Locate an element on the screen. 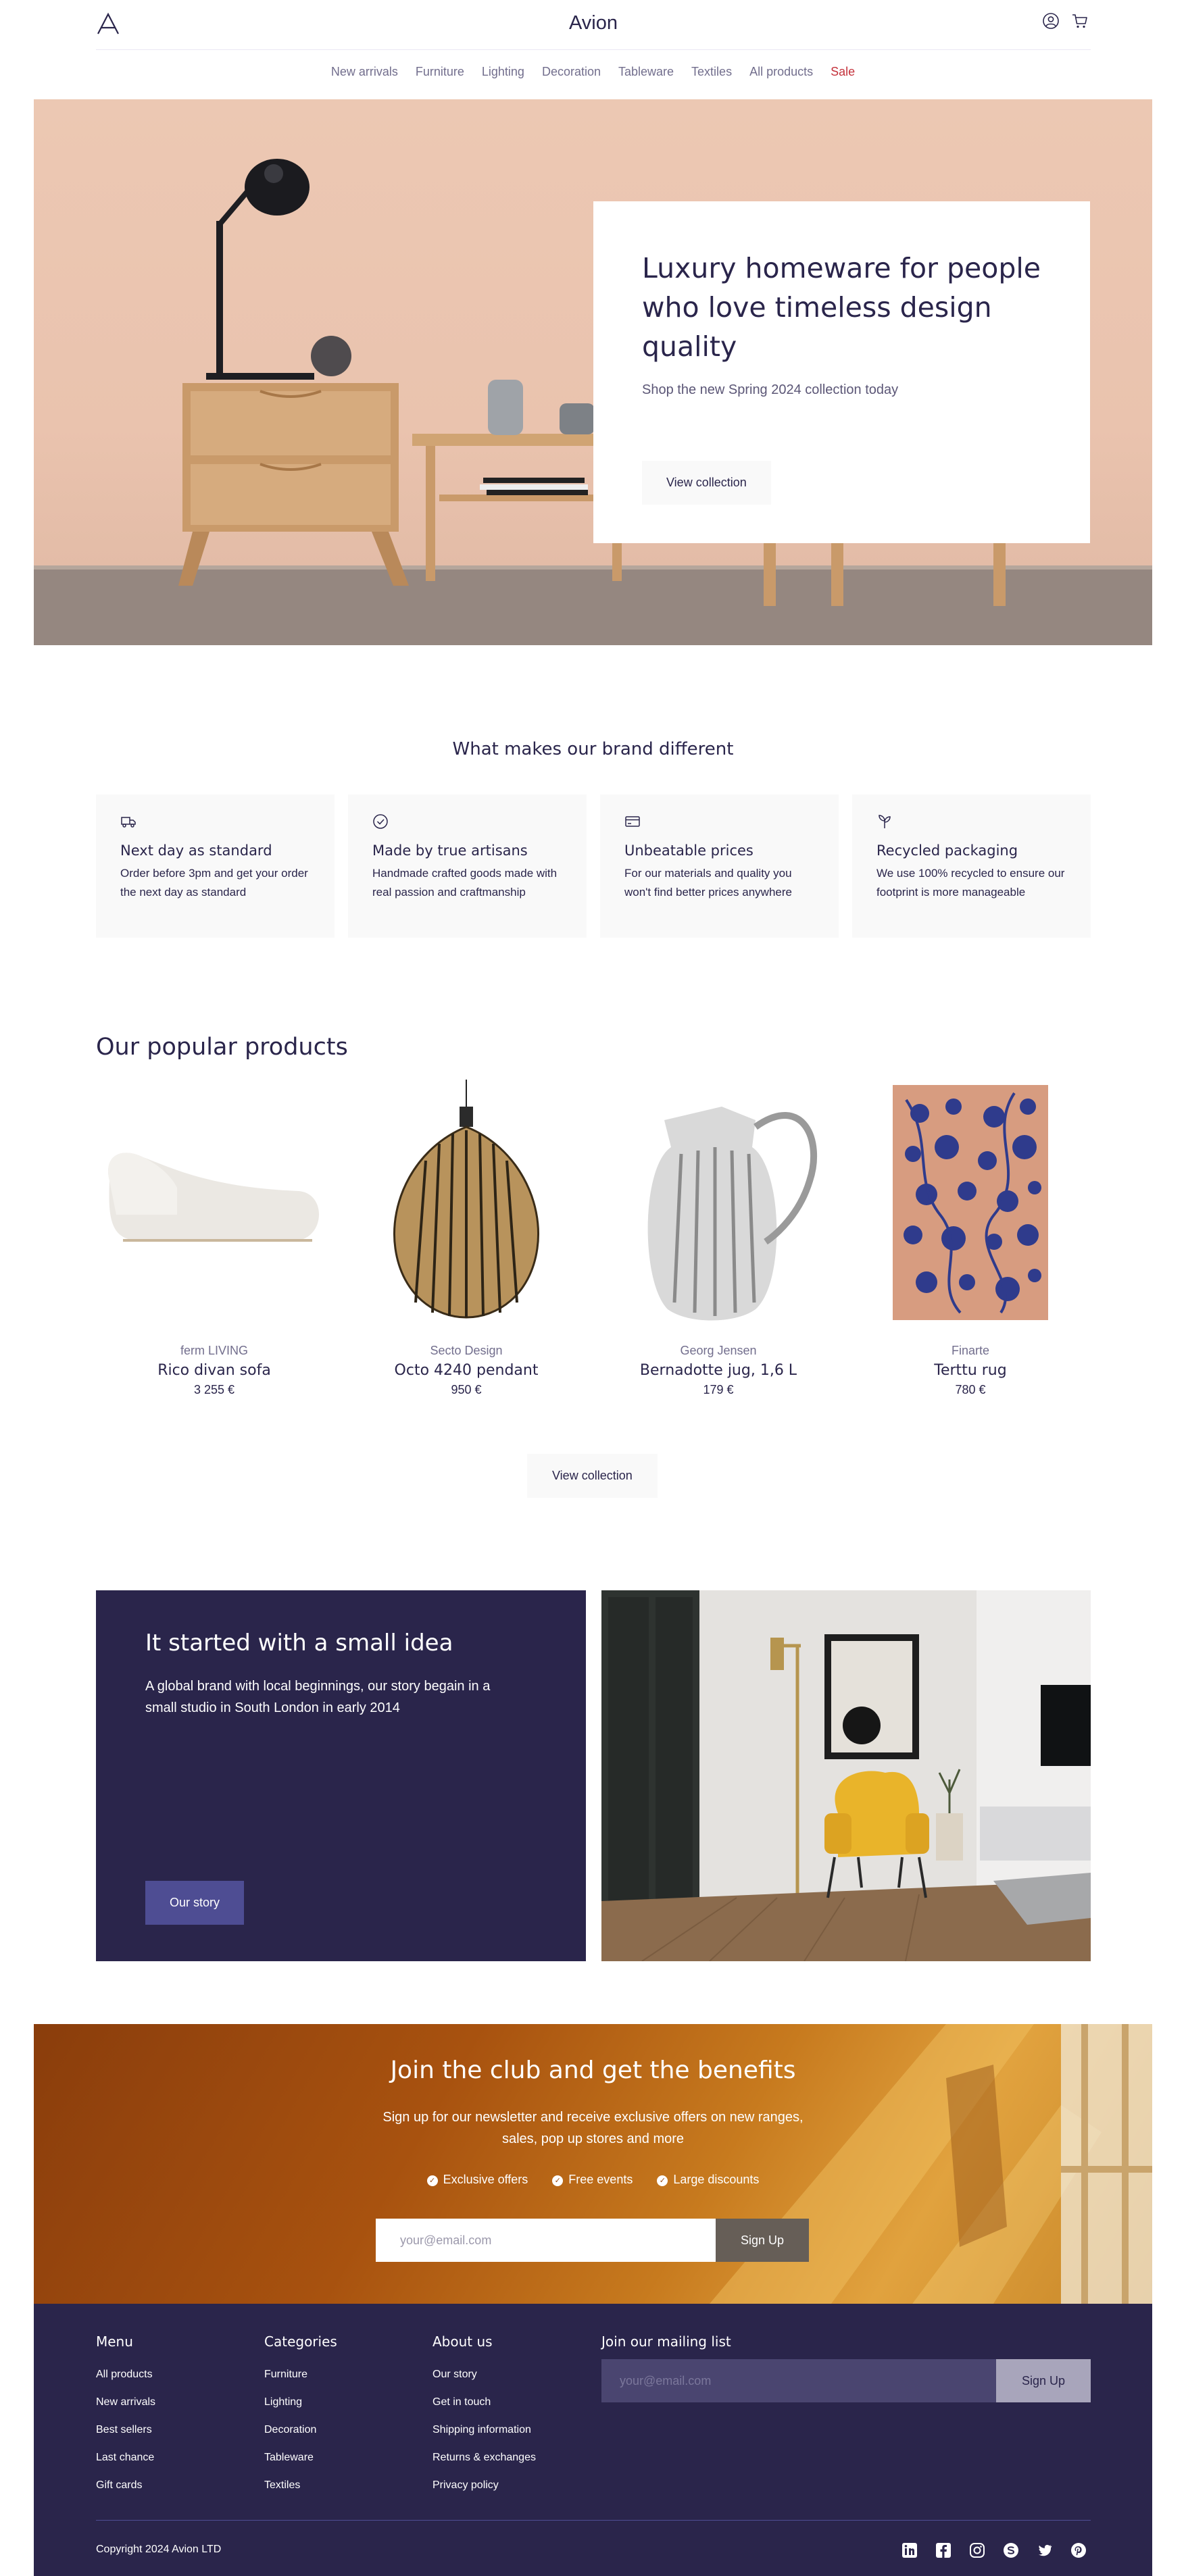 The image size is (1186, 2576). nav-item-textiles: Textiles is located at coordinates (711, 72).